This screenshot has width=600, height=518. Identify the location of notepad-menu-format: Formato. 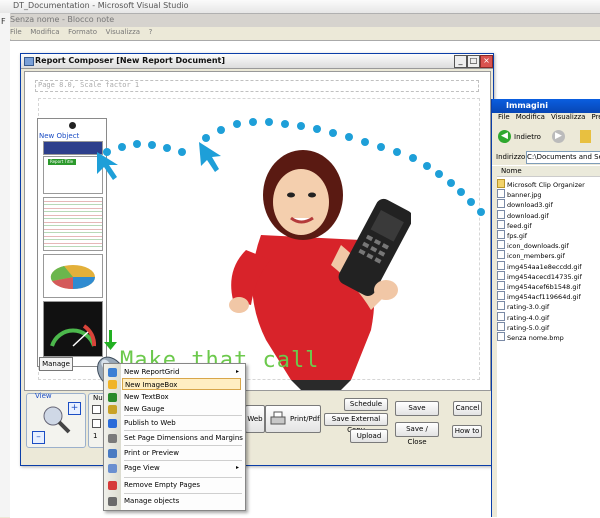
(82, 32).